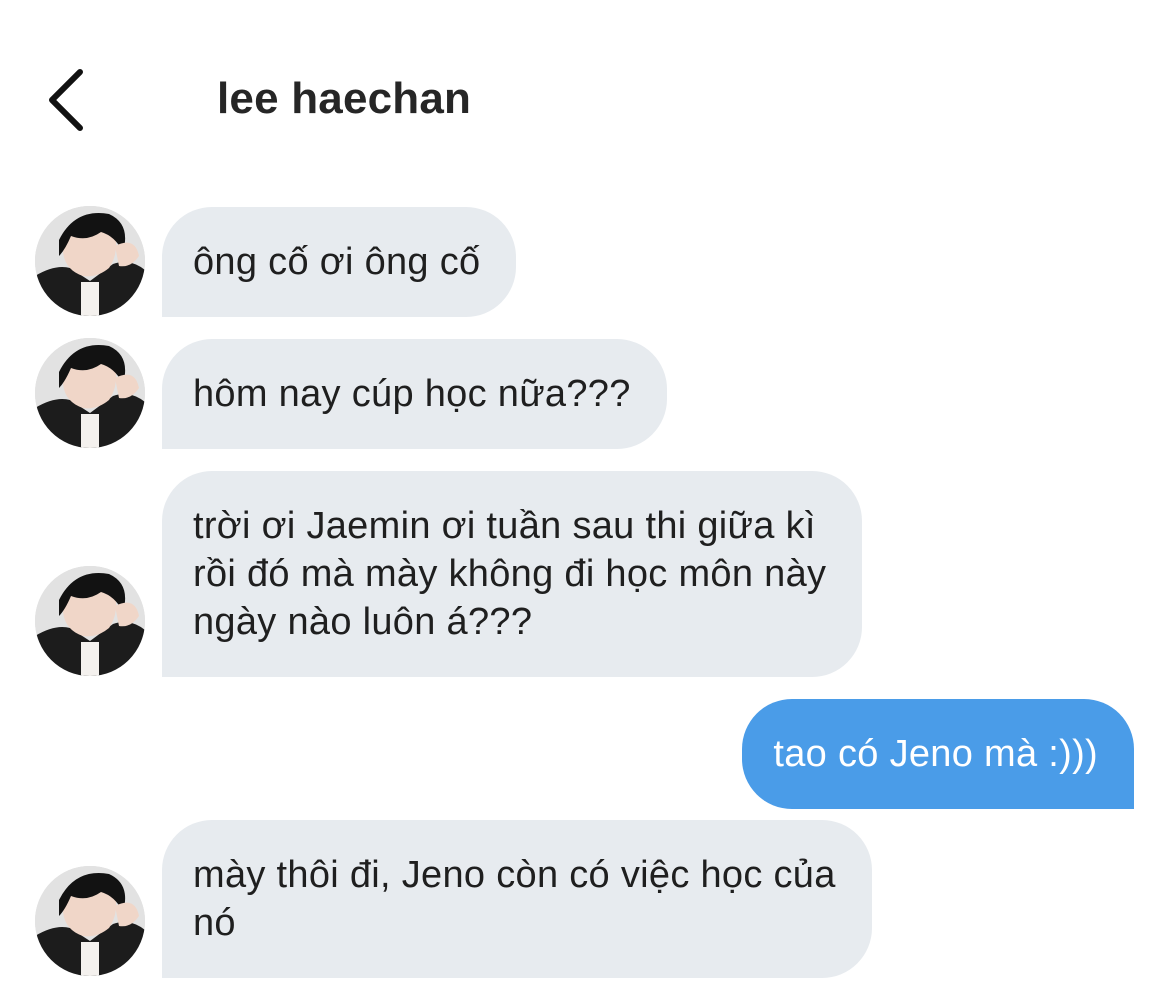 The image size is (1169, 987). Describe the element at coordinates (339, 262) in the screenshot. I see `message-bubble: ông cố ơi ông cố` at that location.